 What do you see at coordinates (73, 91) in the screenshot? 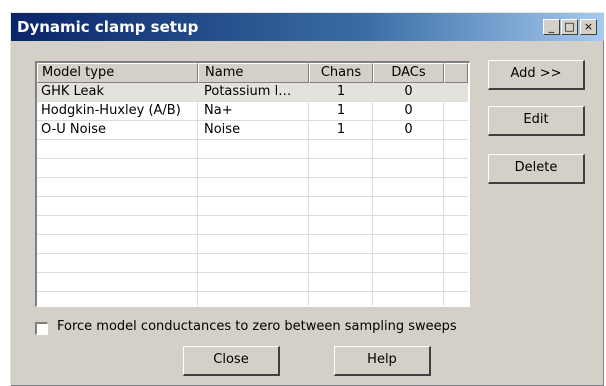
I see `cell-model-type: GHK Leak` at bounding box center [73, 91].